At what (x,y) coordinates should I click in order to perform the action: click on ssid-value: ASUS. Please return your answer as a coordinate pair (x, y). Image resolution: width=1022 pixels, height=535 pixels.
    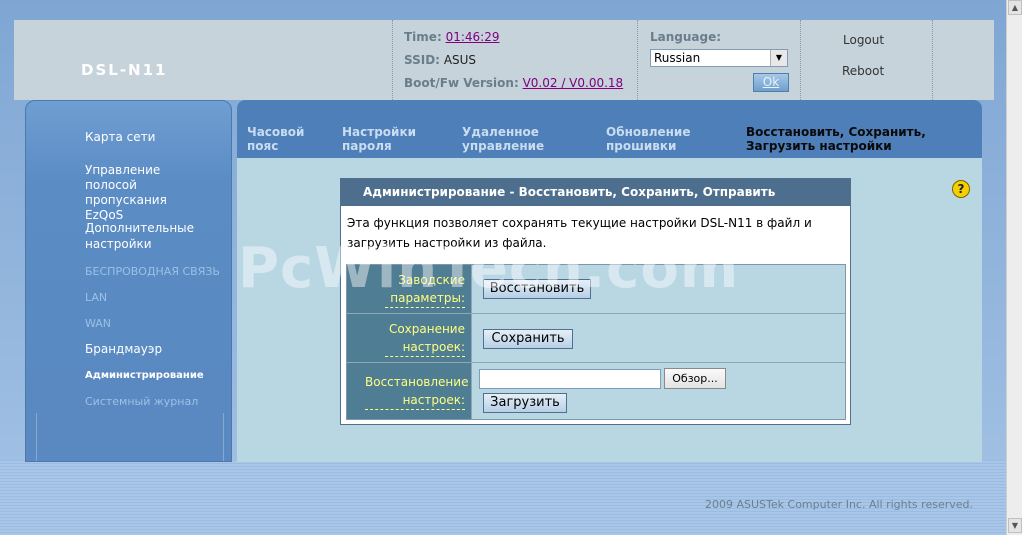
    Looking at the image, I should click on (460, 60).